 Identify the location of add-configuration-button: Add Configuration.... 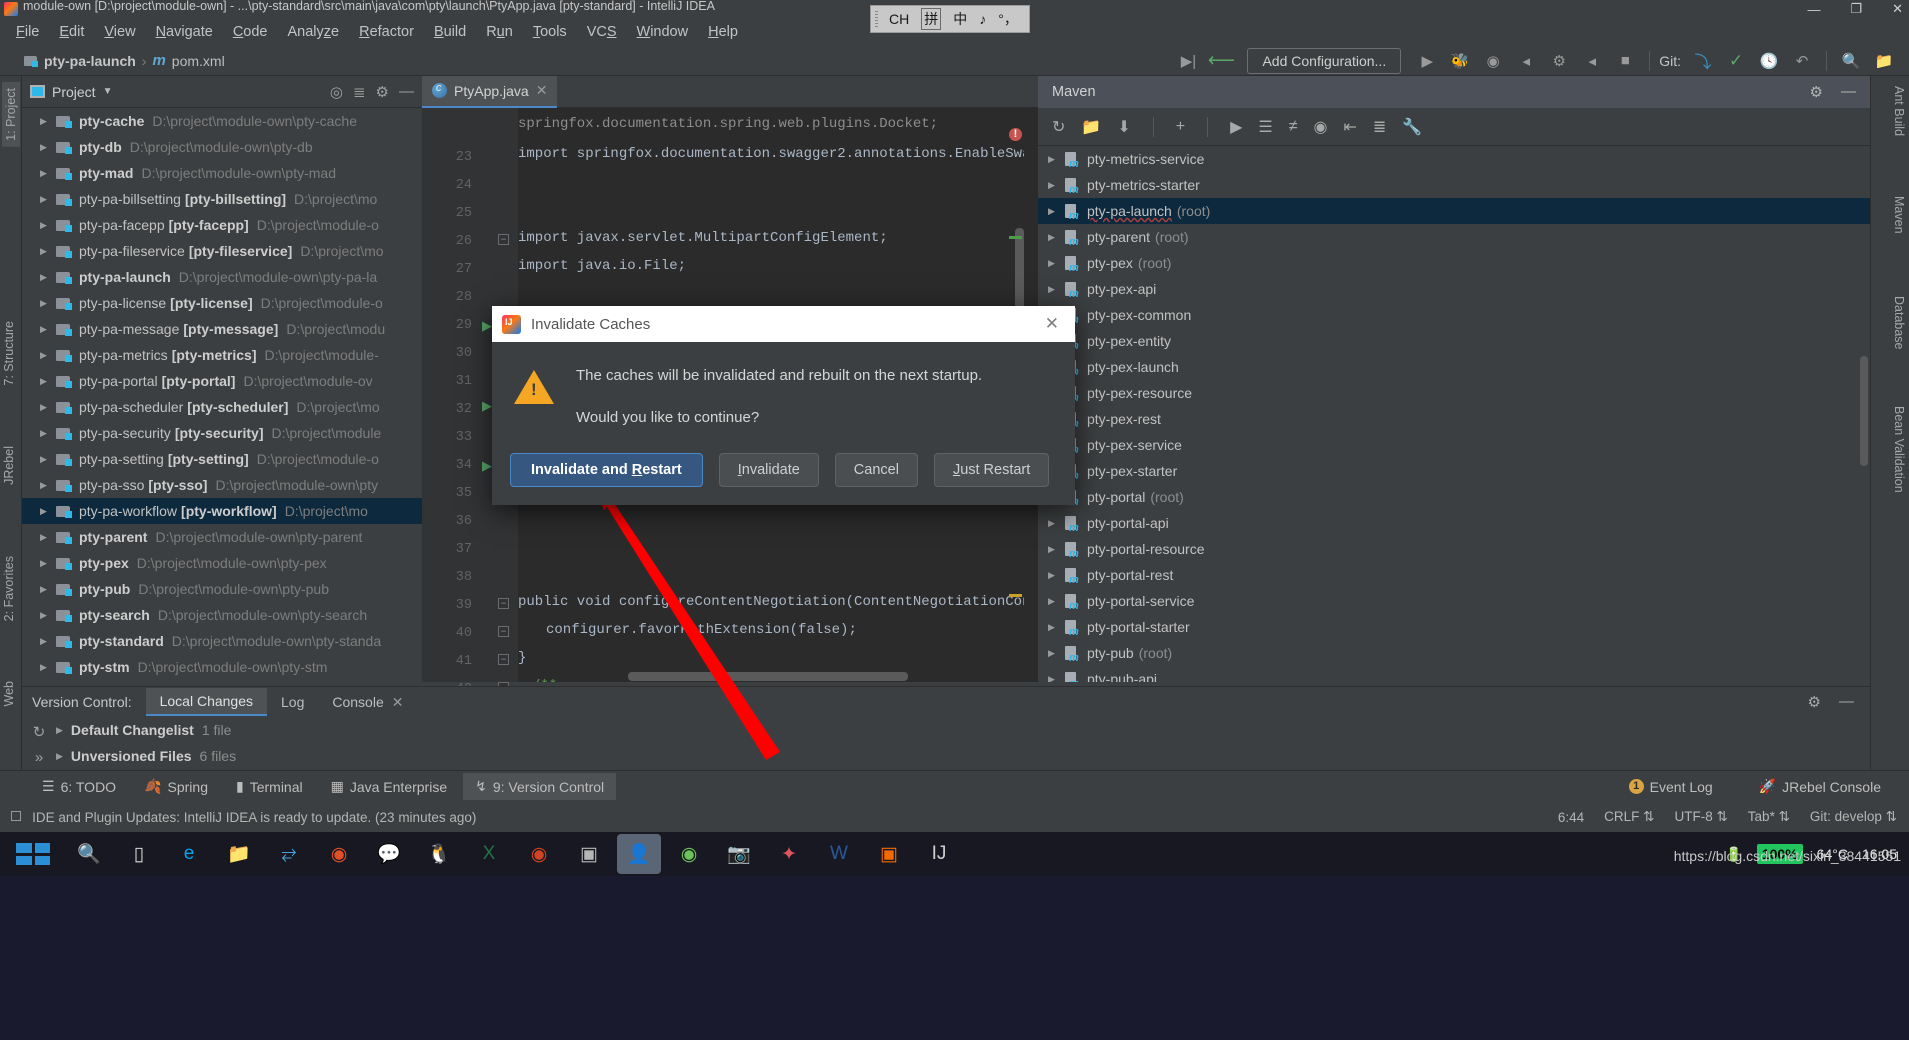
(1324, 60).